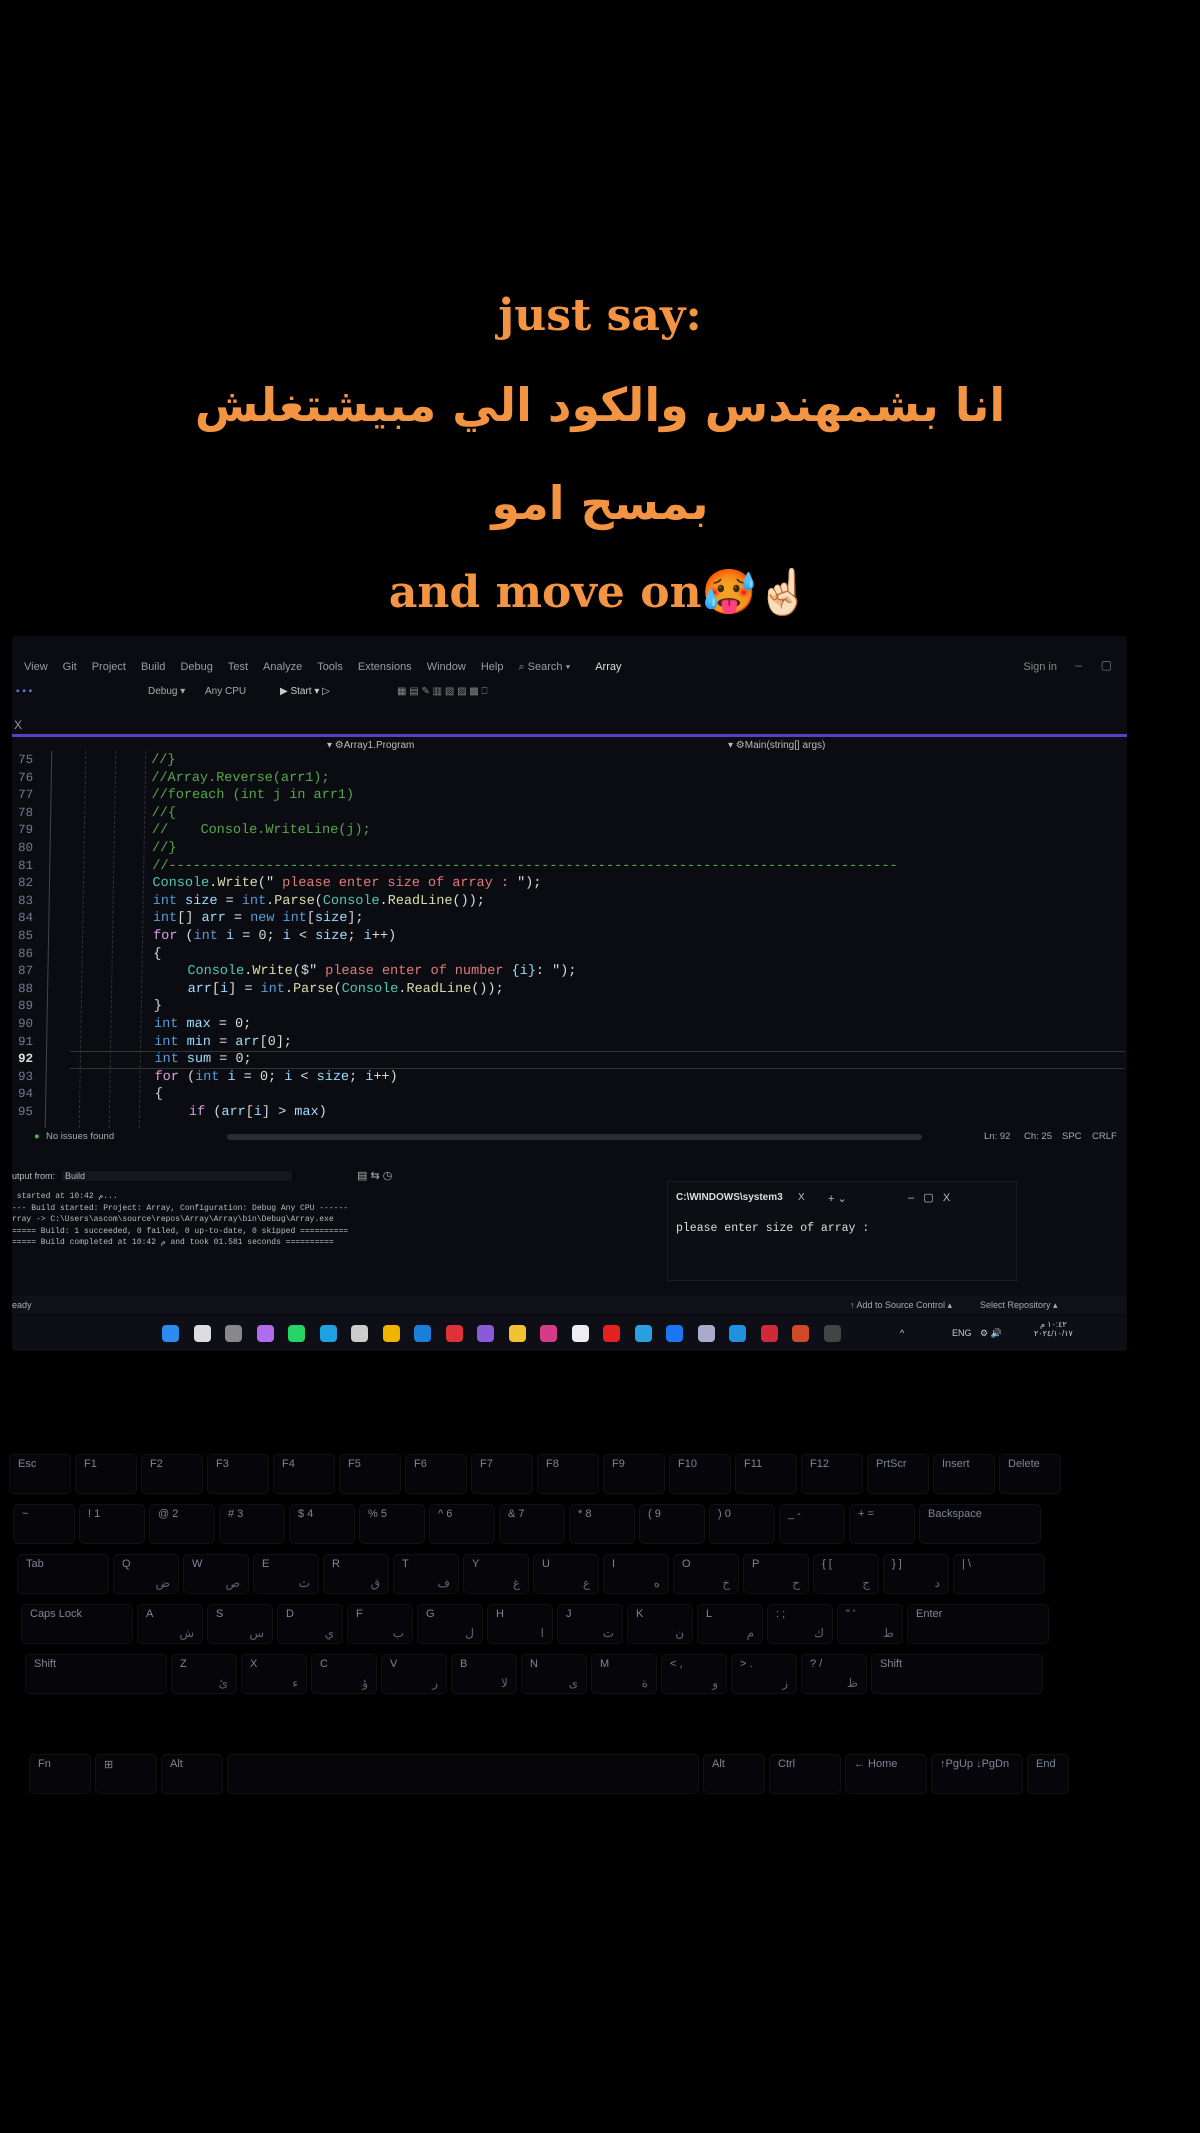  I want to click on key: ~, so click(44, 1524).